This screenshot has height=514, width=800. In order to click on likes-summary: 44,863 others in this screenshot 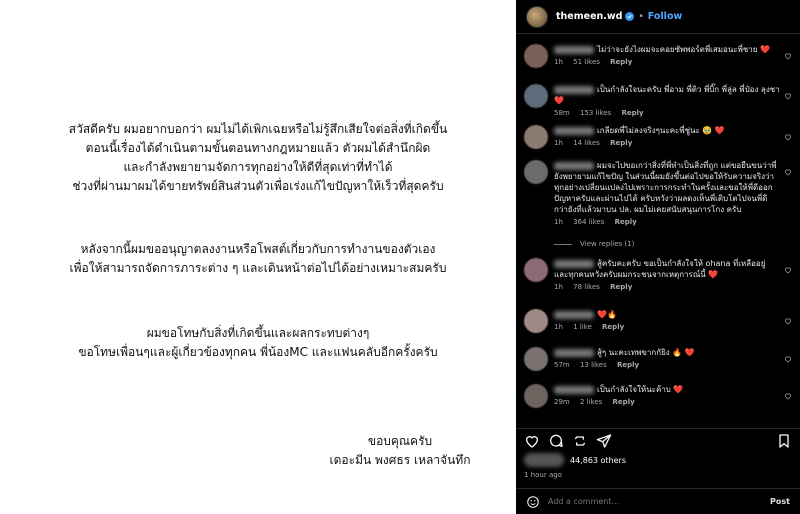, I will do `click(575, 460)`.